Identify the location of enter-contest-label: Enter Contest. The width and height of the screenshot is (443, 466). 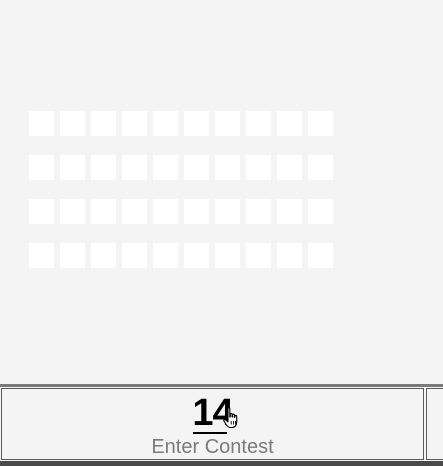
(212, 447).